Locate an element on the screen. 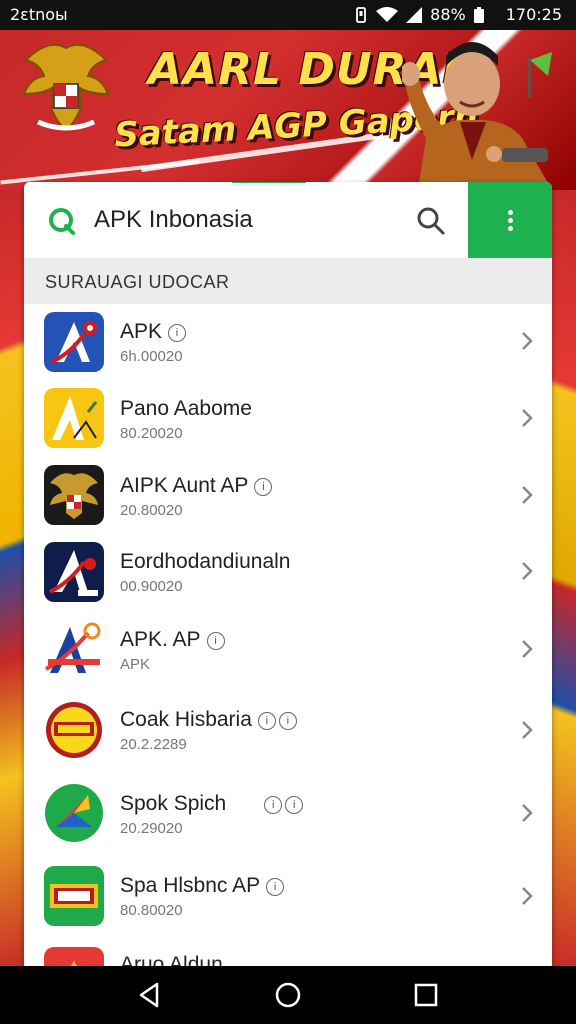 This screenshot has height=1024, width=576. list-item: Spok Spich i i 20.29020 is located at coordinates (288, 814).